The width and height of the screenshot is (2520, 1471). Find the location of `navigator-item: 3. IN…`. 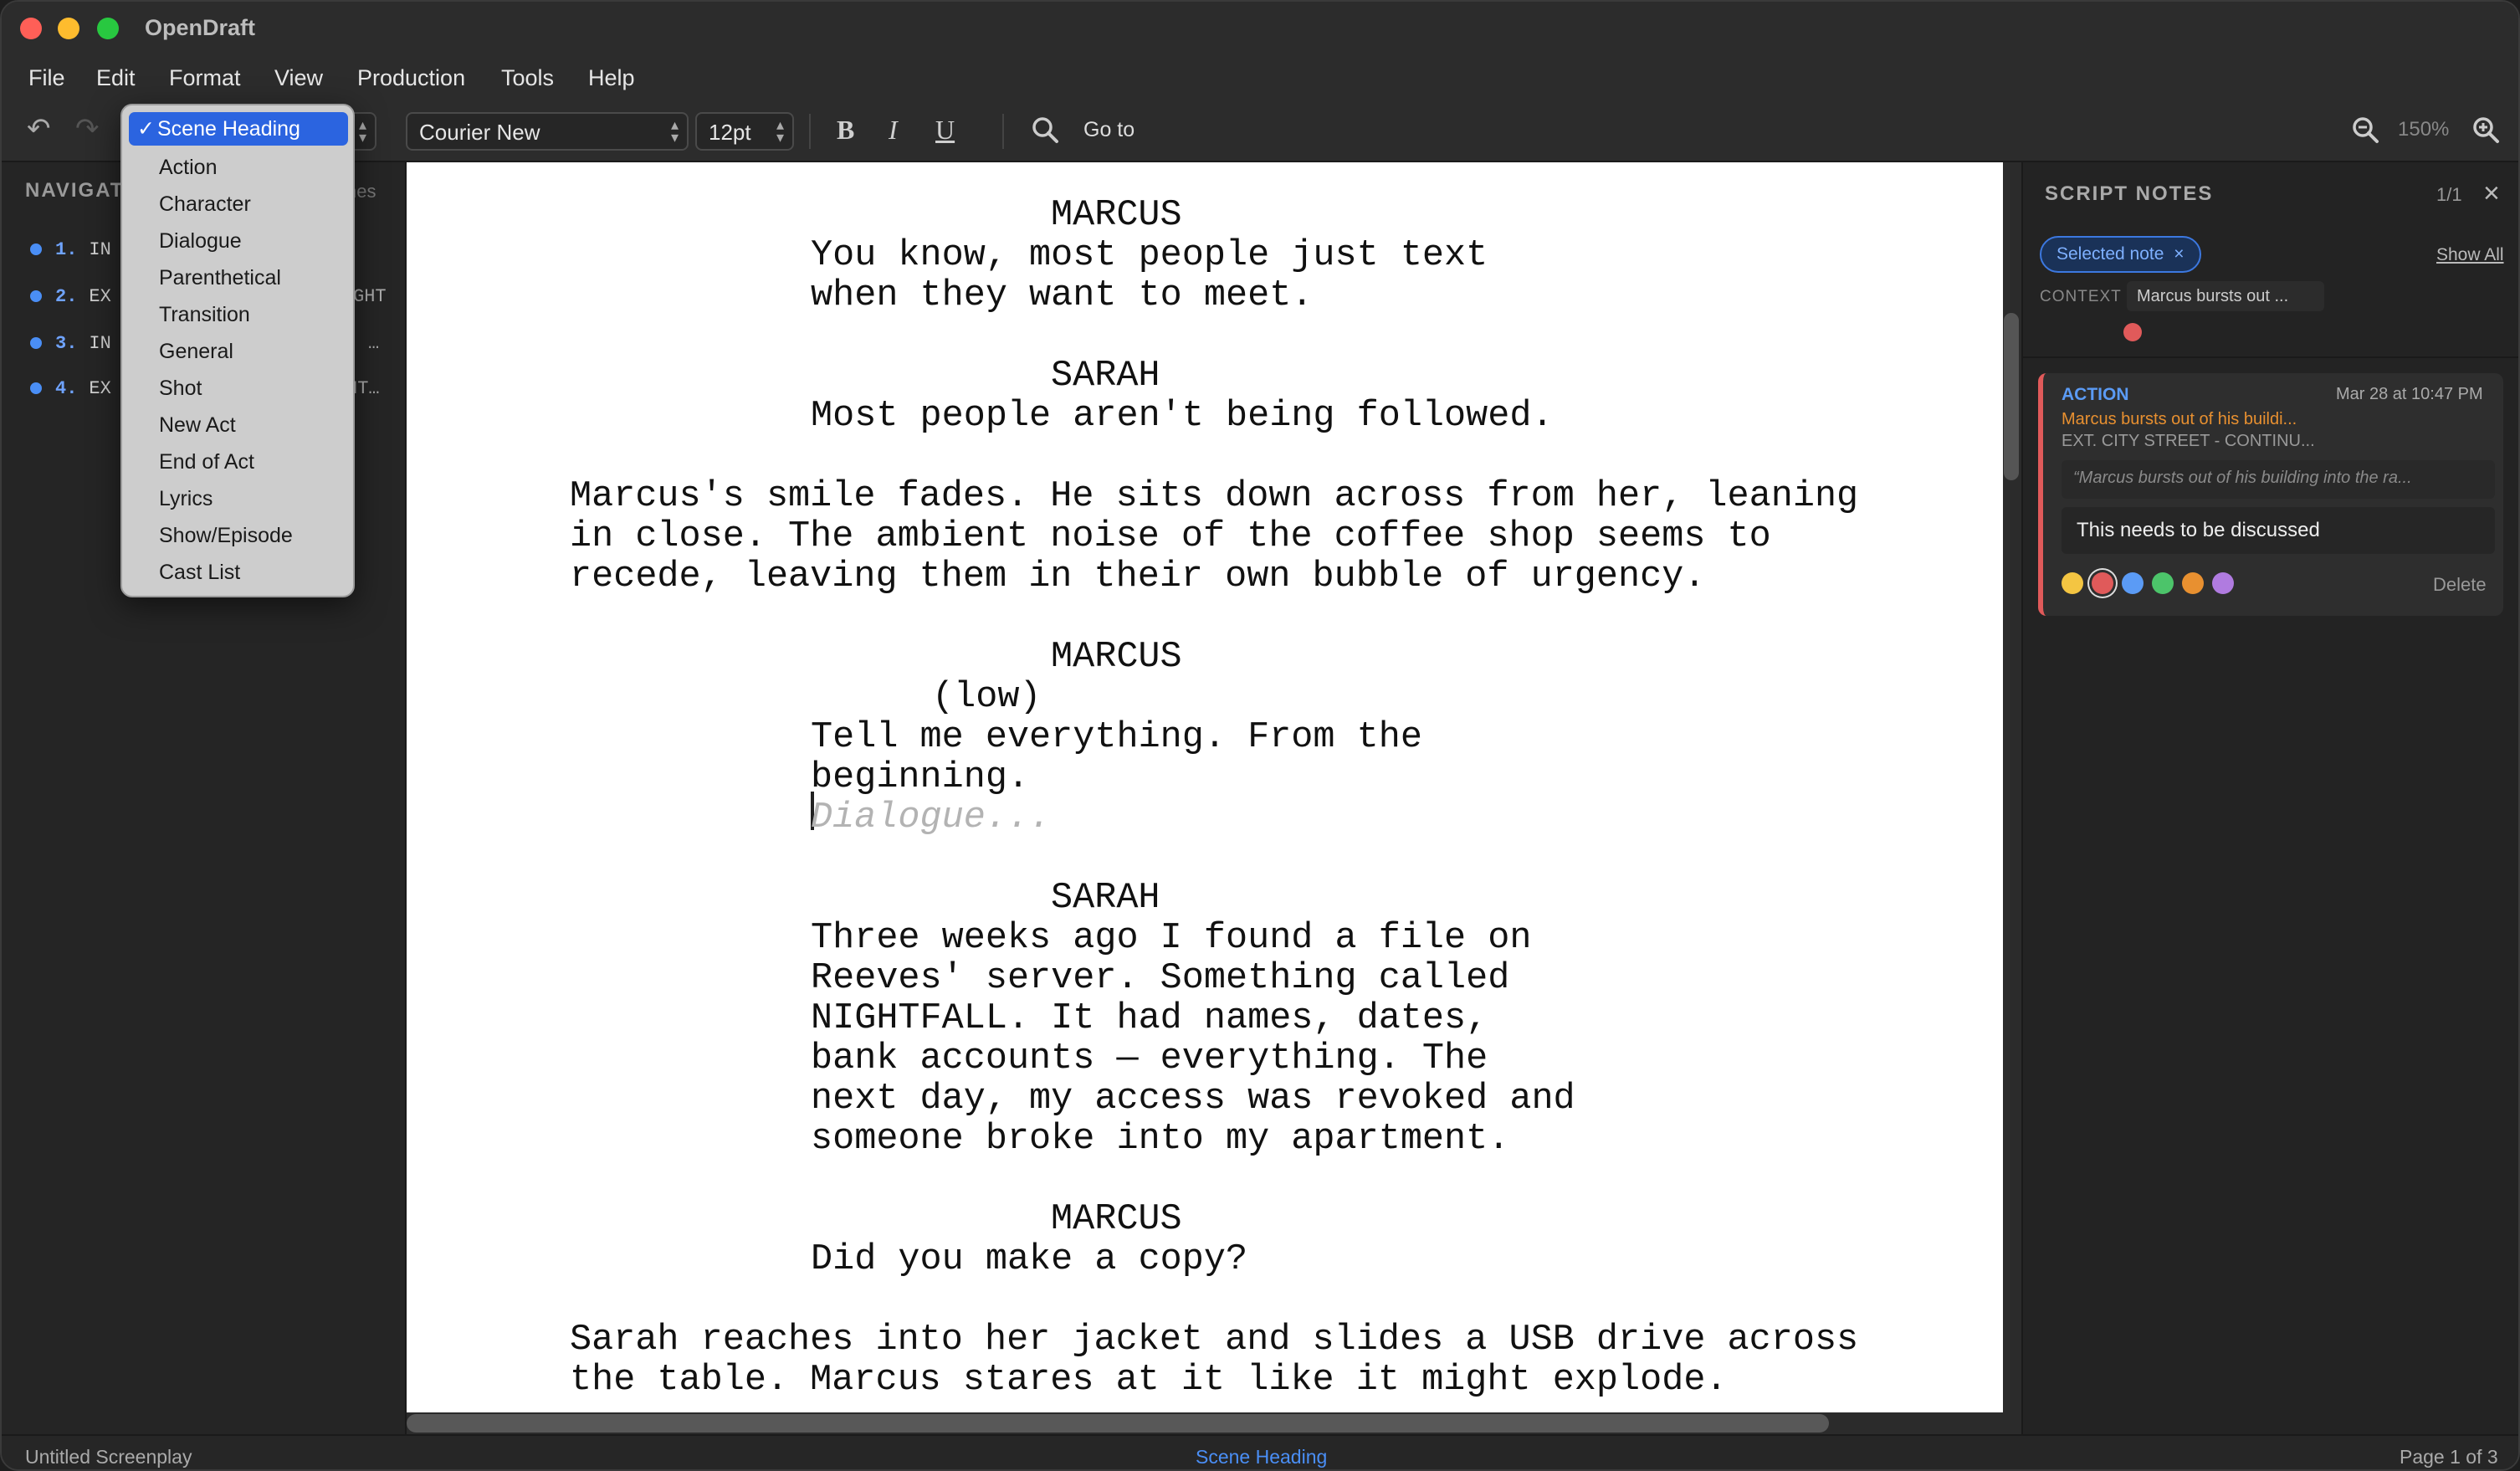

navigator-item: 3. IN… is located at coordinates (204, 343).